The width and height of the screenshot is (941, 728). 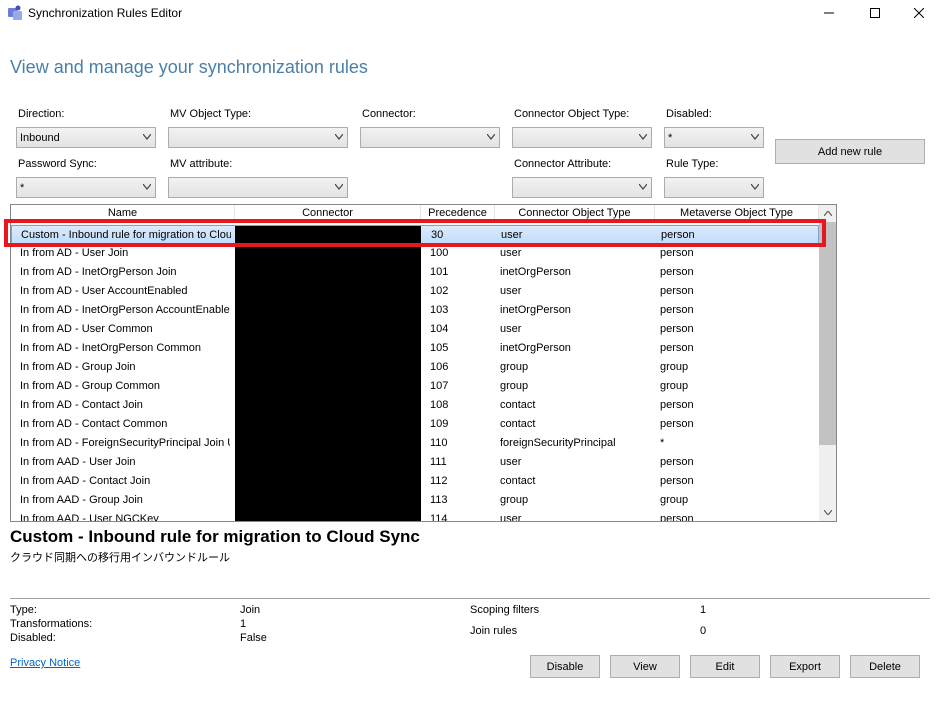 I want to click on row-precedence: 103, so click(x=439, y=310).